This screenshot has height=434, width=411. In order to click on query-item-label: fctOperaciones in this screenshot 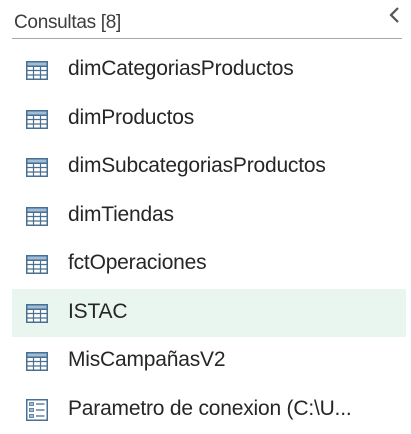, I will do `click(137, 263)`.